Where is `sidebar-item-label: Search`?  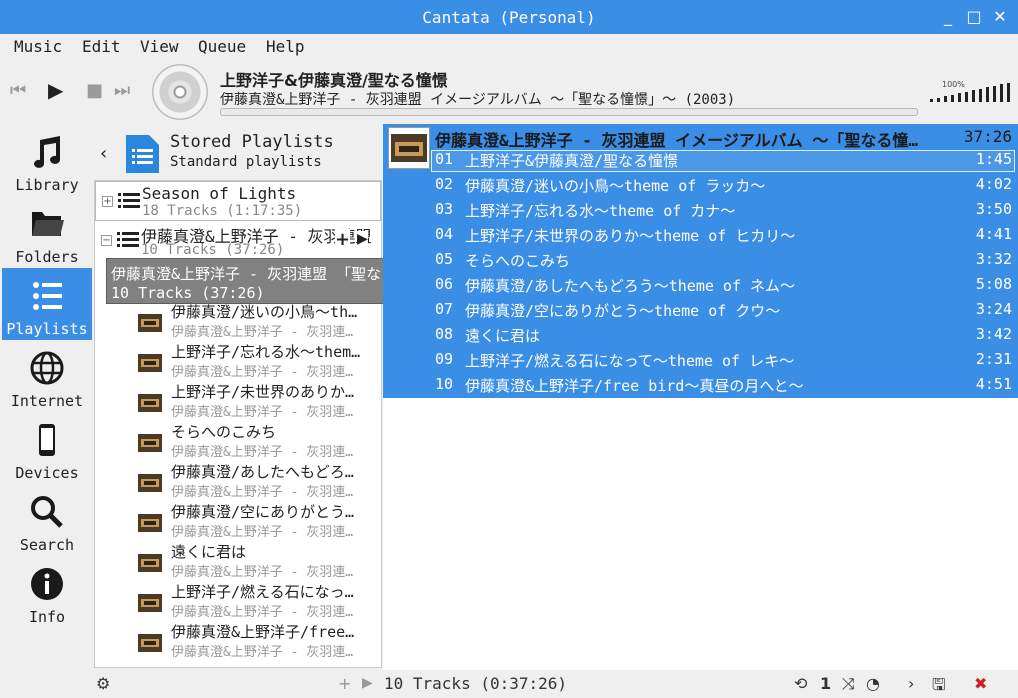 sidebar-item-label: Search is located at coordinates (47, 545).